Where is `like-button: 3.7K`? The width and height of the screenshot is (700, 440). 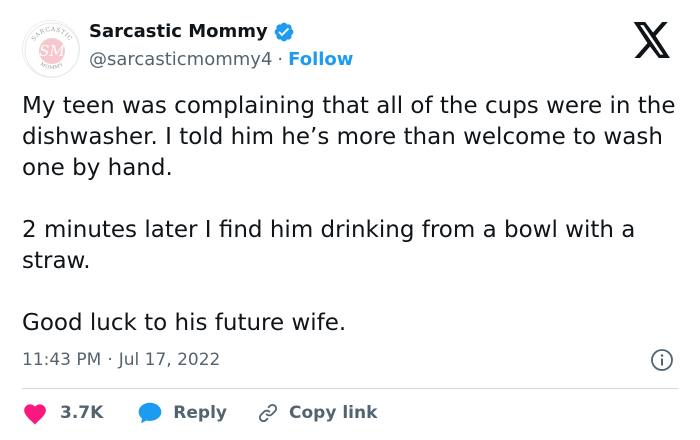
like-button: 3.7K is located at coordinates (62, 413).